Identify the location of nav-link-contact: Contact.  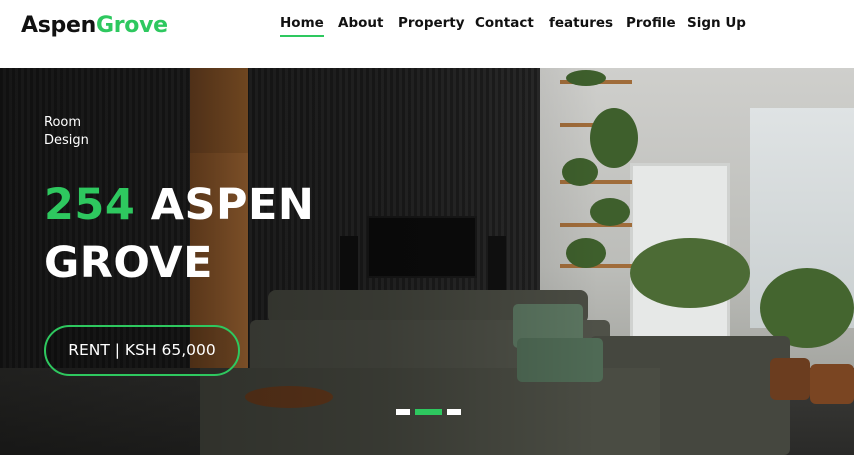
(504, 23).